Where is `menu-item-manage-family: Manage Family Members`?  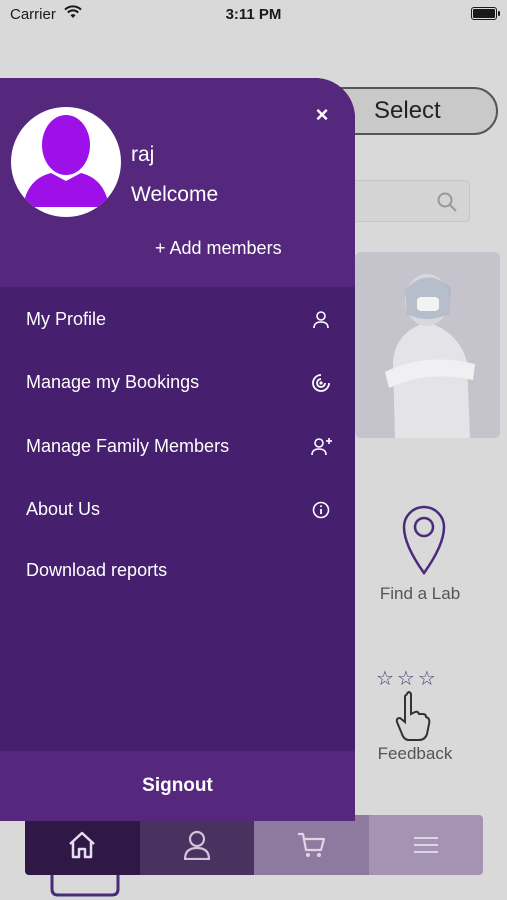 menu-item-manage-family: Manage Family Members is located at coordinates (177, 440).